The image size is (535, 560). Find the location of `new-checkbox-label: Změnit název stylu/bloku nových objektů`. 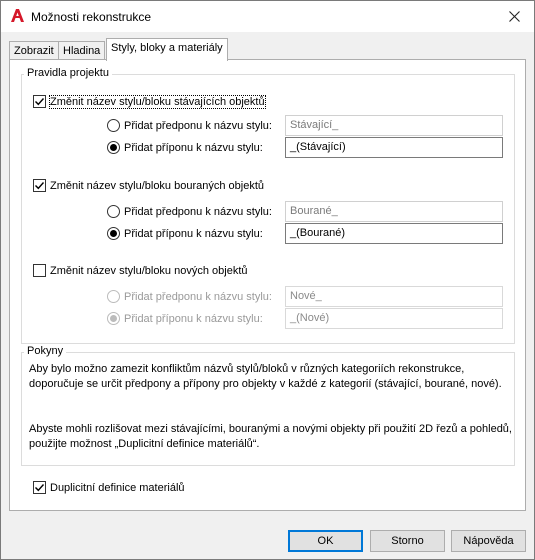

new-checkbox-label: Změnit název stylu/bloku nových objektů is located at coordinates (149, 270).